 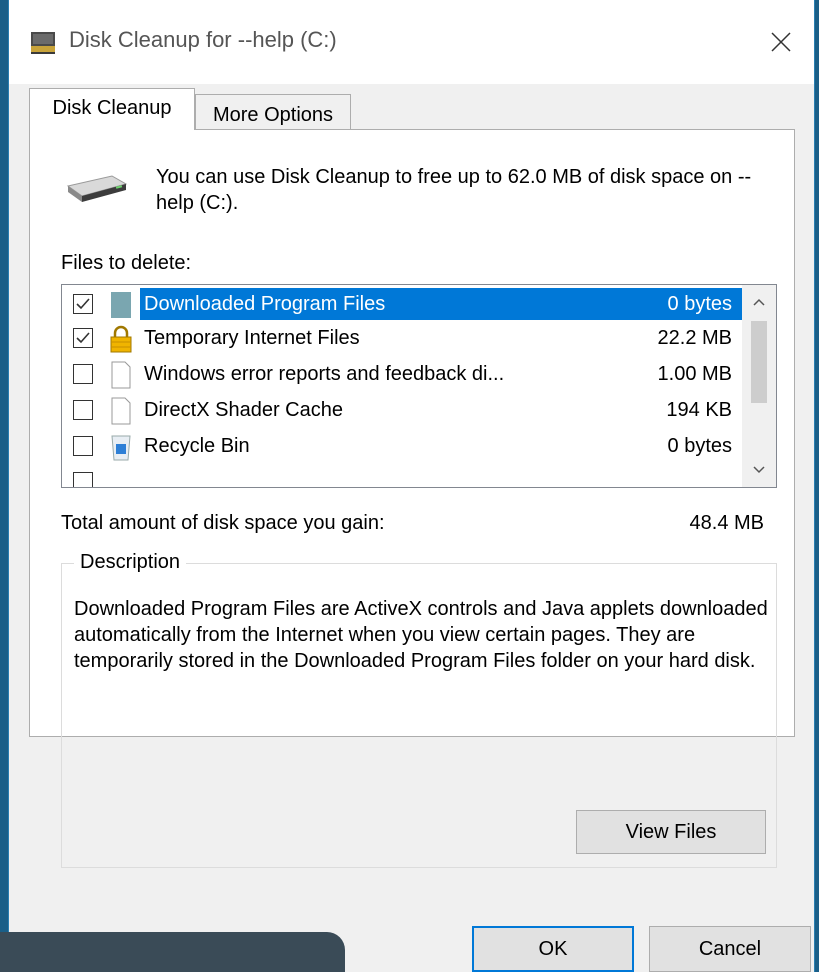 I want to click on view-files-button: View Files, so click(x=671, y=832).